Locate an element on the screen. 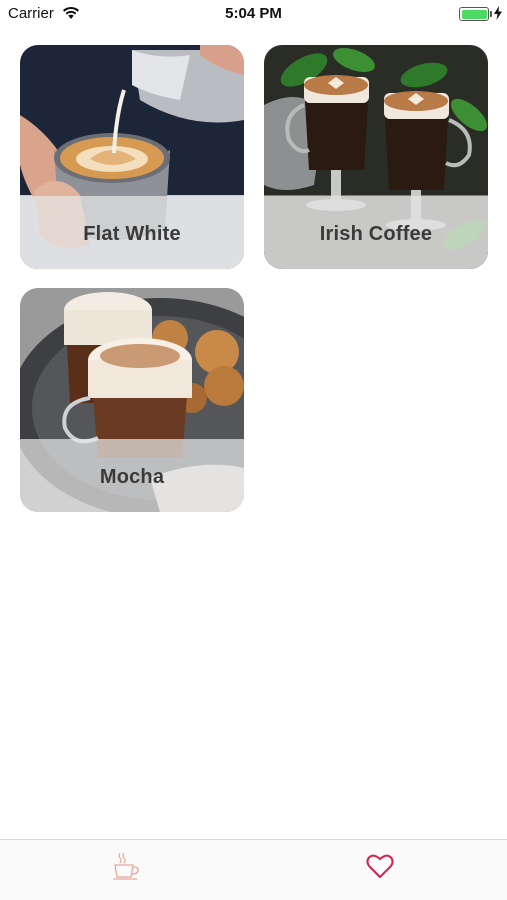  tab-bar is located at coordinates (253, 869).